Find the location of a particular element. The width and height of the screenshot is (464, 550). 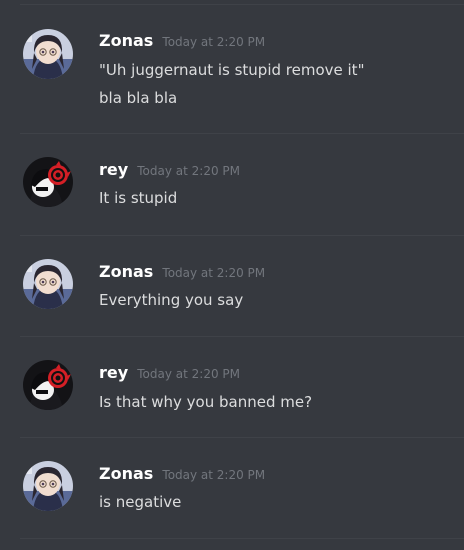

message-text: It is stupid is located at coordinates (138, 198).